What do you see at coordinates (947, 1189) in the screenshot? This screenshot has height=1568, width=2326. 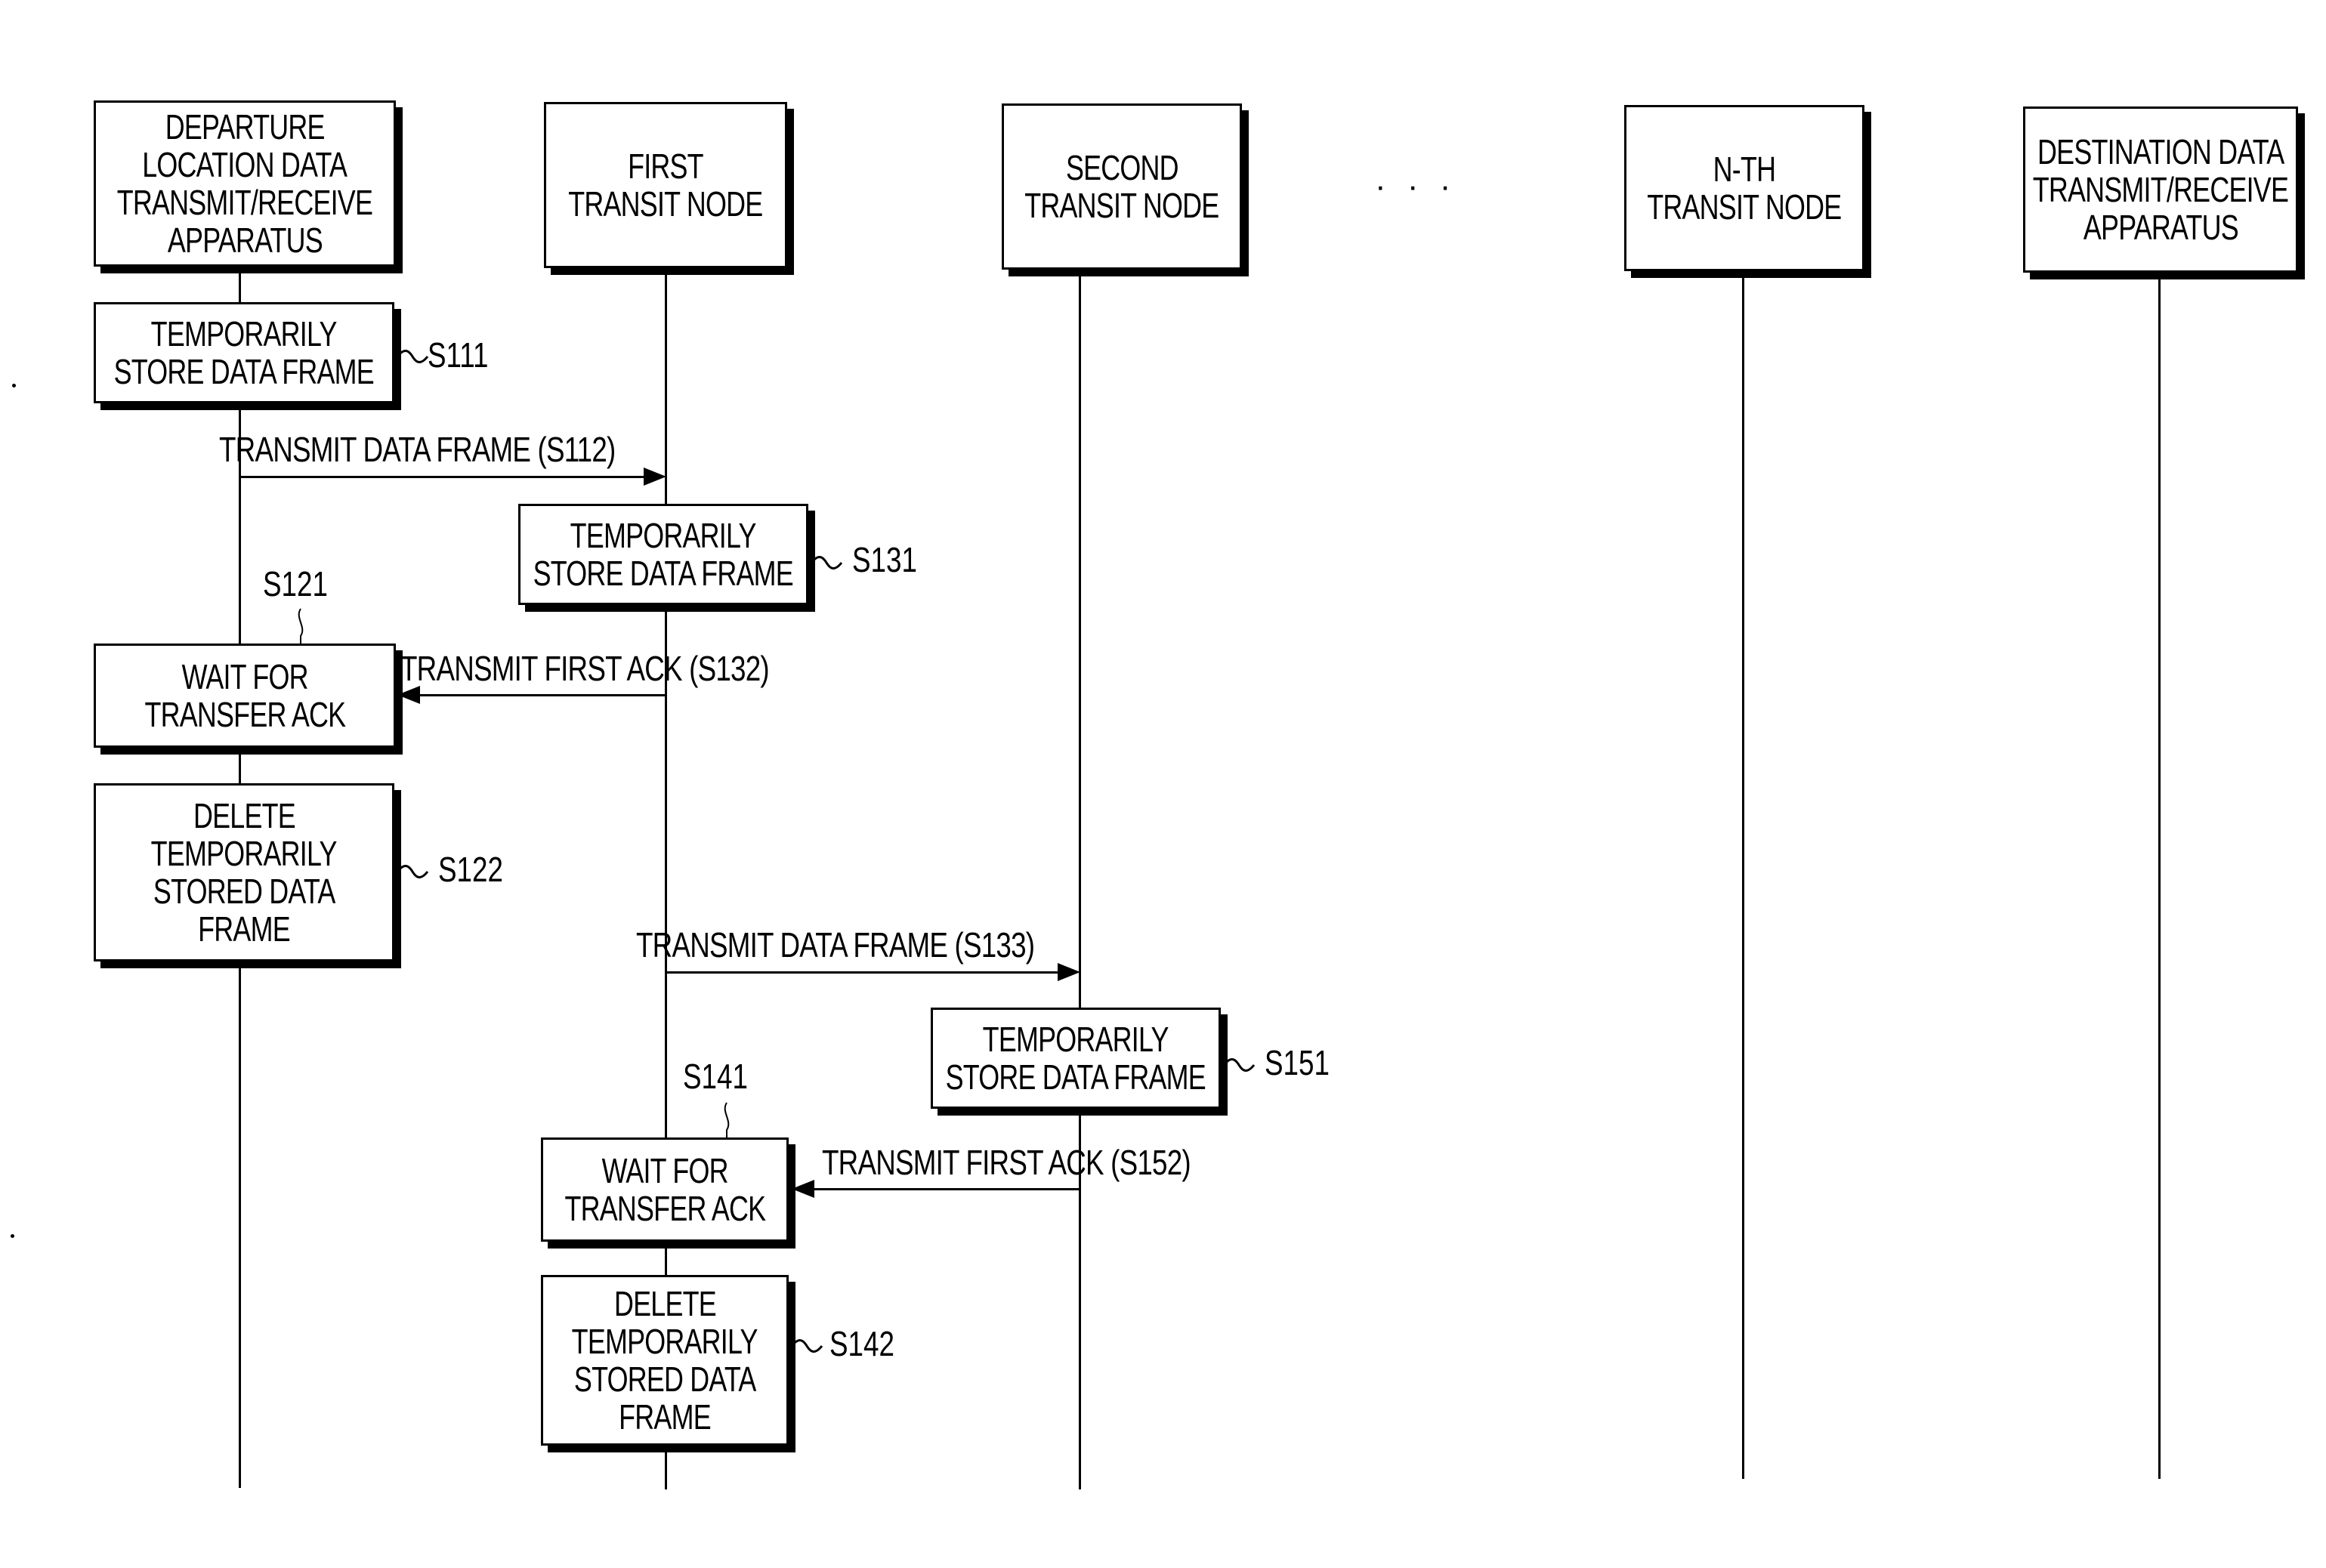 I see `message-arrow-s152` at bounding box center [947, 1189].